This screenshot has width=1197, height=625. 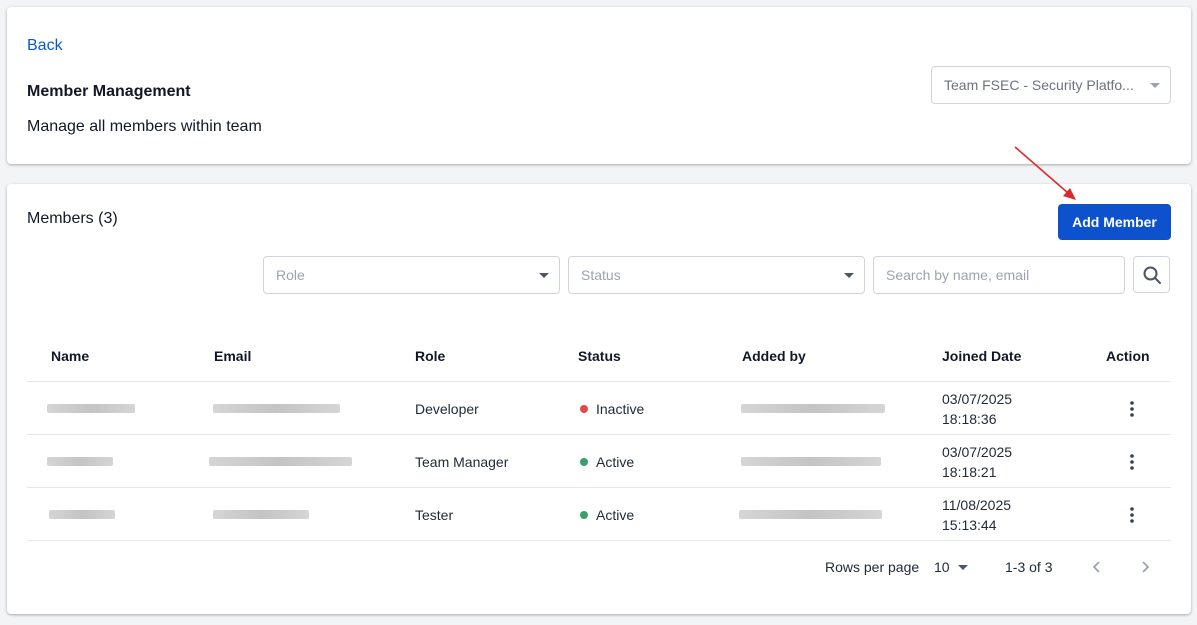 What do you see at coordinates (620, 408) in the screenshot?
I see `member-status-label: Inactive` at bounding box center [620, 408].